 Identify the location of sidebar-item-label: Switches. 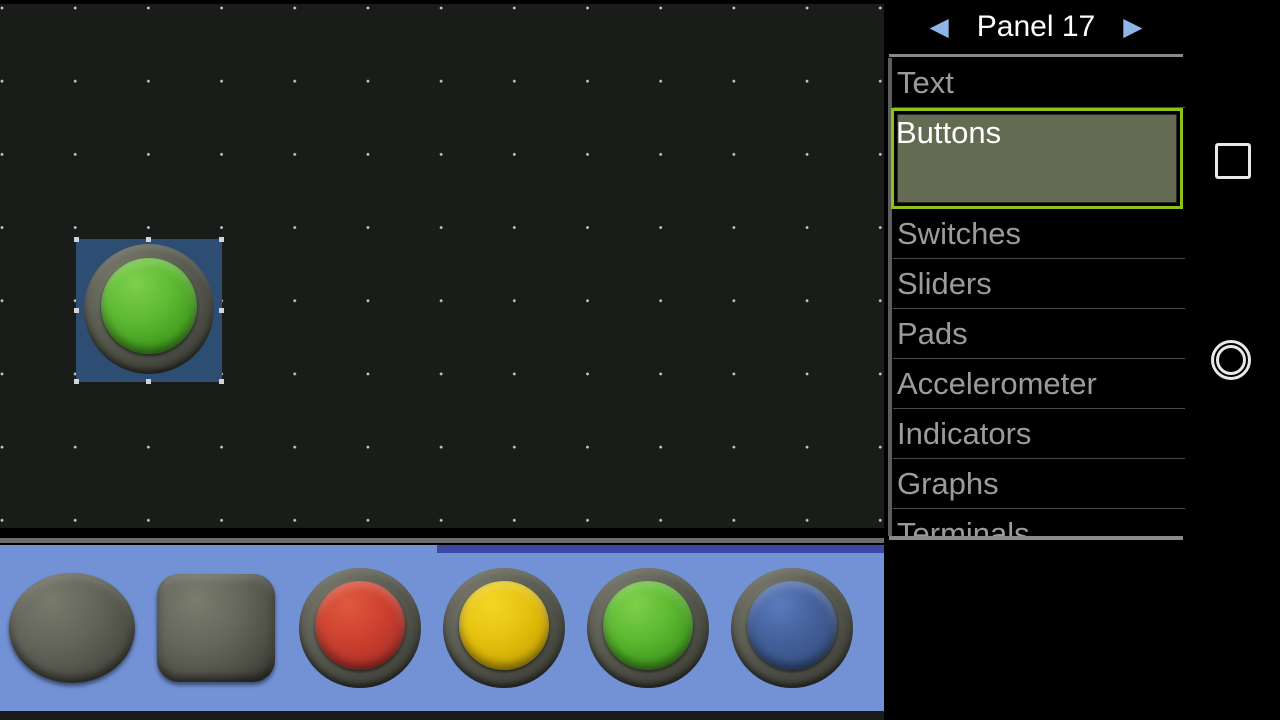
(959, 233).